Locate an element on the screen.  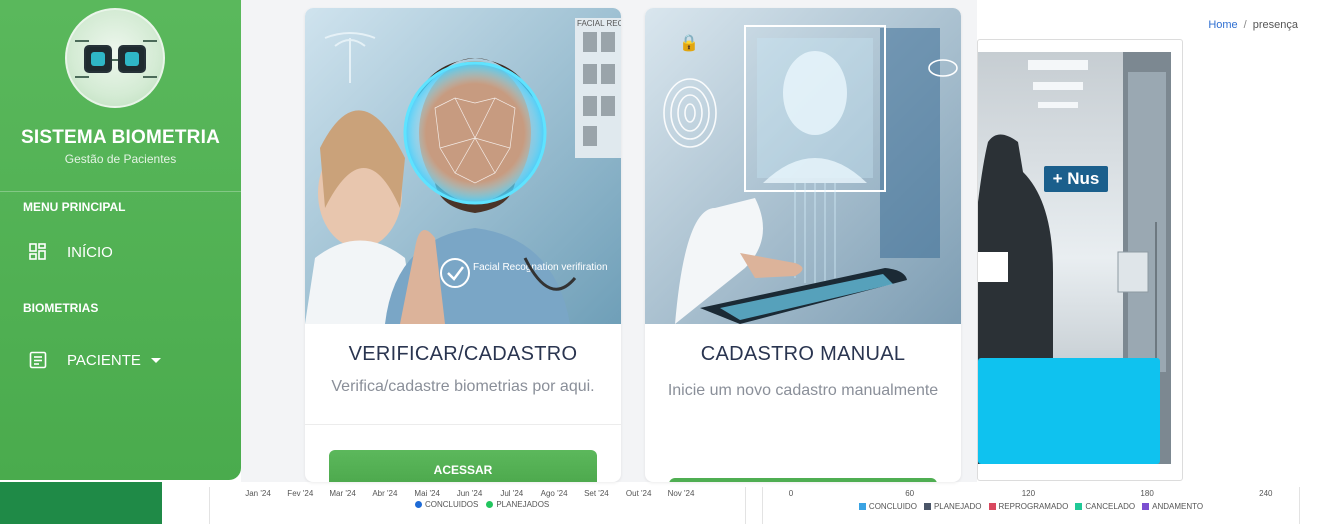
brand-title: SISTEMA BIOMETRIA is located at coordinates (120, 137).